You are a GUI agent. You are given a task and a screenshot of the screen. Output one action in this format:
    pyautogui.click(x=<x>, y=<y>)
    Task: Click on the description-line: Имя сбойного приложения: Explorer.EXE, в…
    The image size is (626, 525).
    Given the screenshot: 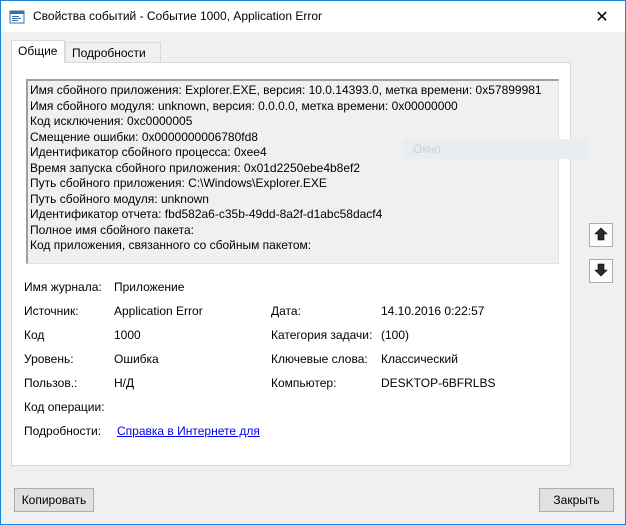 What is the action you would take?
    pyautogui.click(x=286, y=90)
    